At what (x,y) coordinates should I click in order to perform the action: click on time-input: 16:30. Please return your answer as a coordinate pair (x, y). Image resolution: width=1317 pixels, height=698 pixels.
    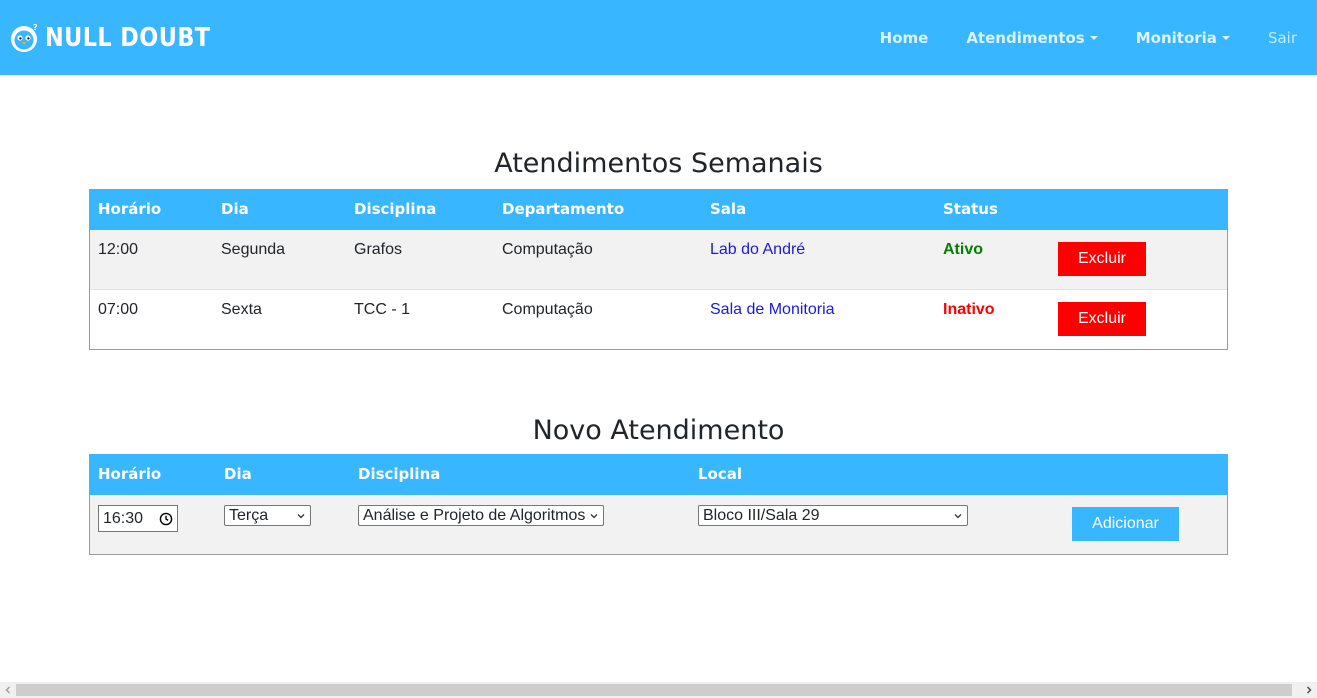
    Looking at the image, I should click on (138, 518).